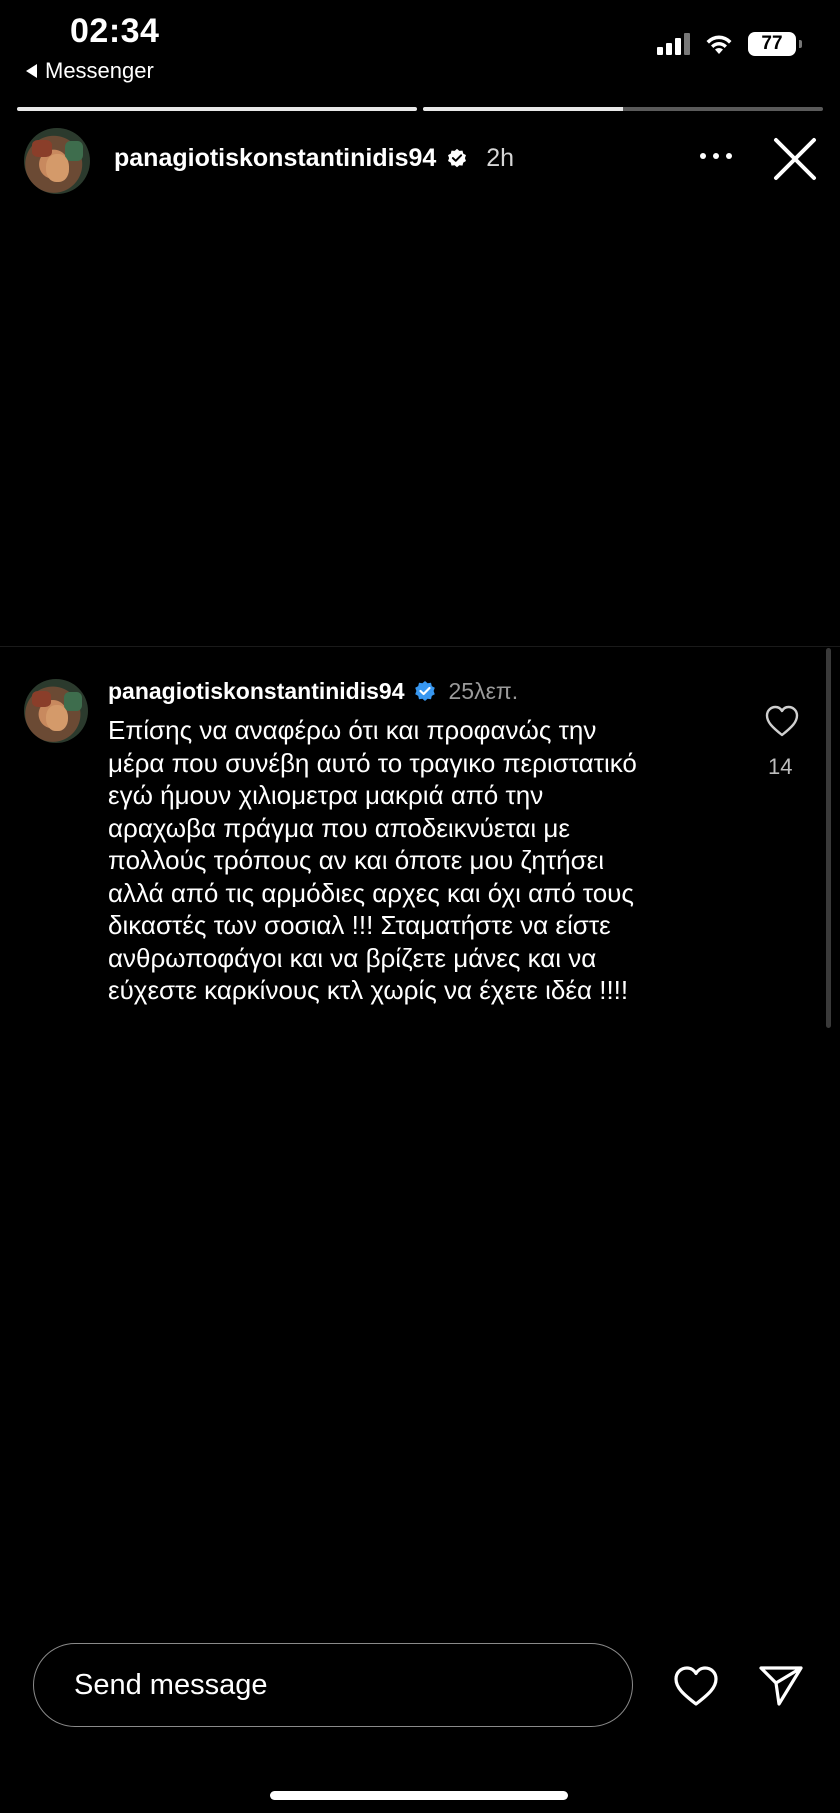 This screenshot has height=1813, width=840. What do you see at coordinates (780, 766) in the screenshot?
I see `like-count: 14` at bounding box center [780, 766].